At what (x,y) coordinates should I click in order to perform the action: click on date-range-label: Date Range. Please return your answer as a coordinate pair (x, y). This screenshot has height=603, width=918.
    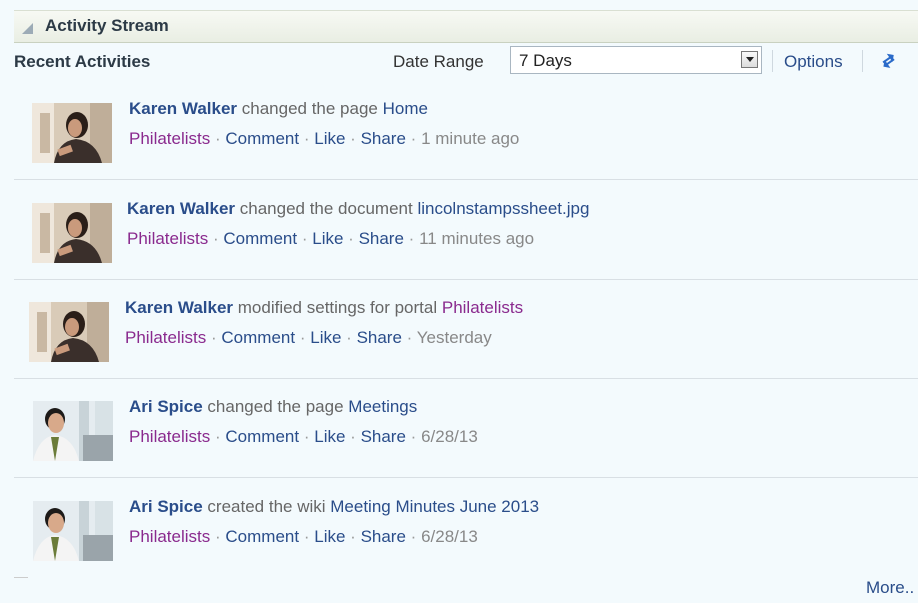
    Looking at the image, I should click on (438, 61).